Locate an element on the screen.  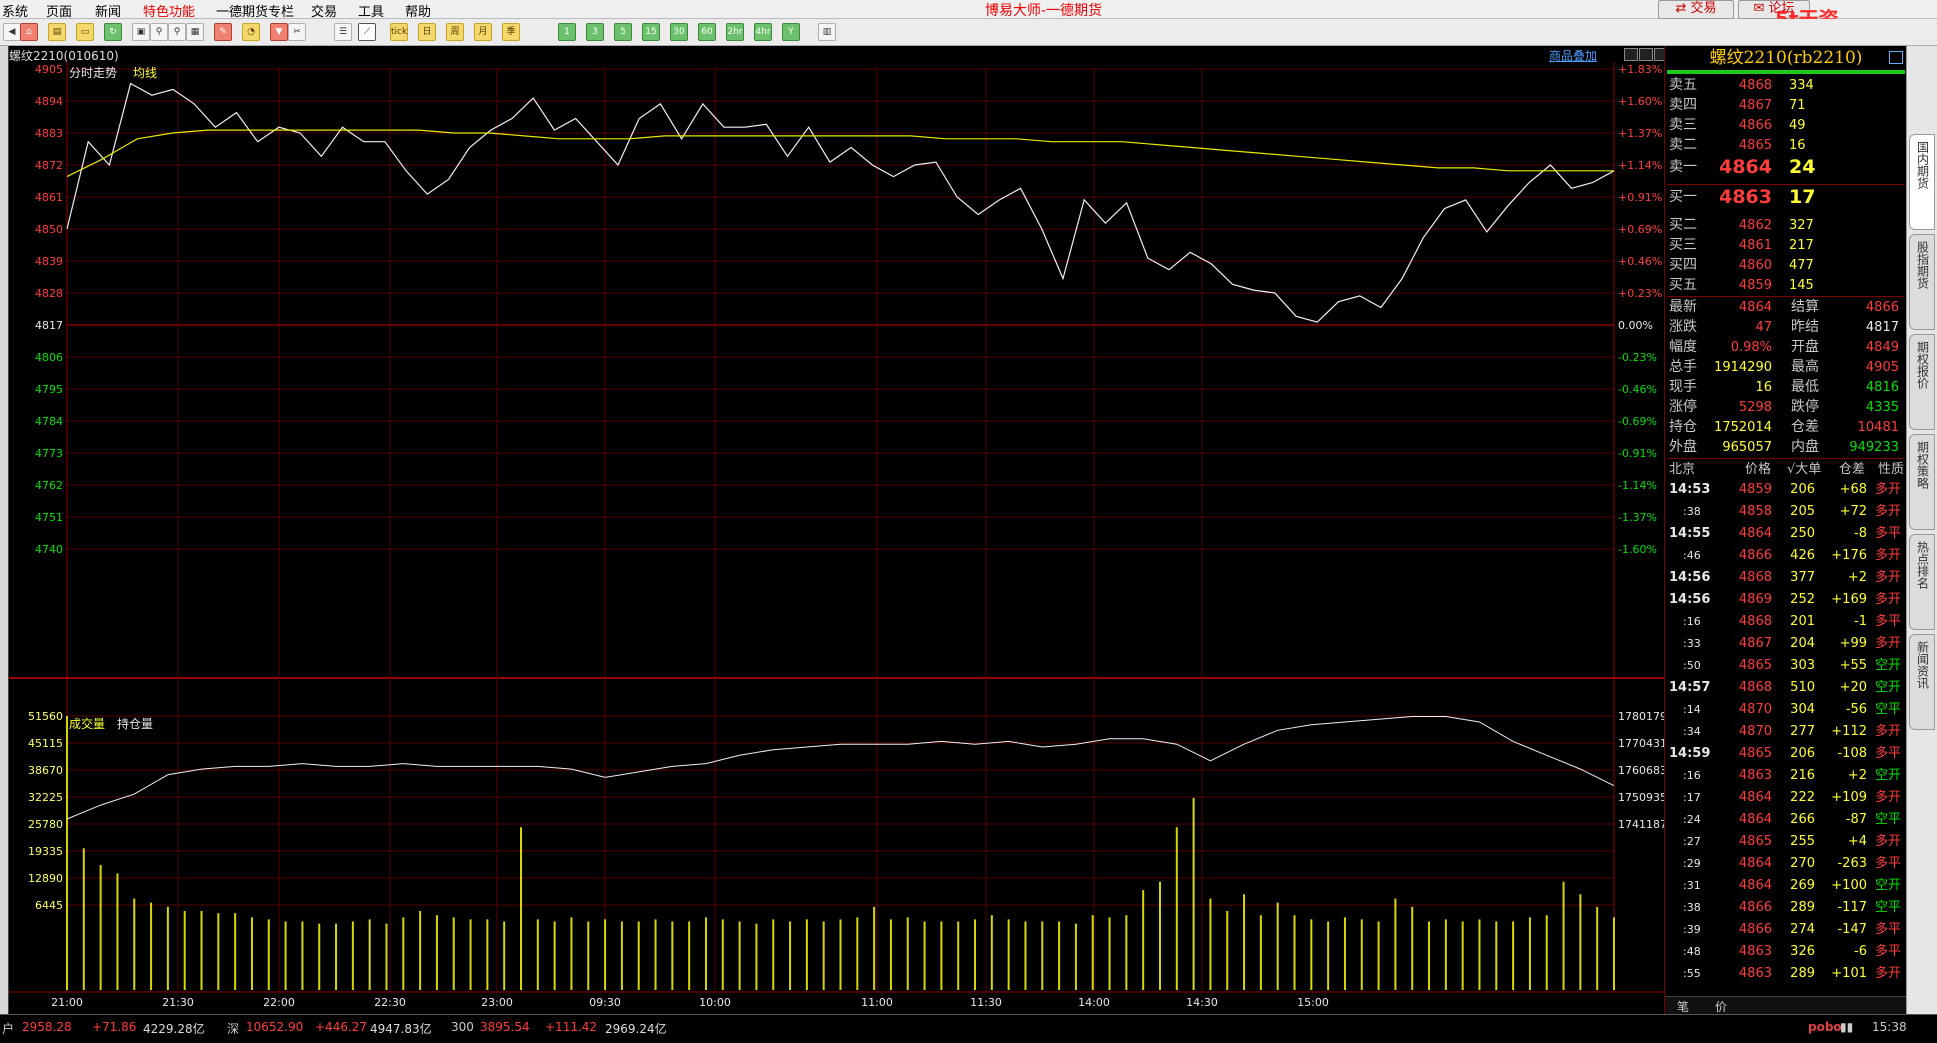
price-tick-label: 4806 is located at coordinates (49, 357).